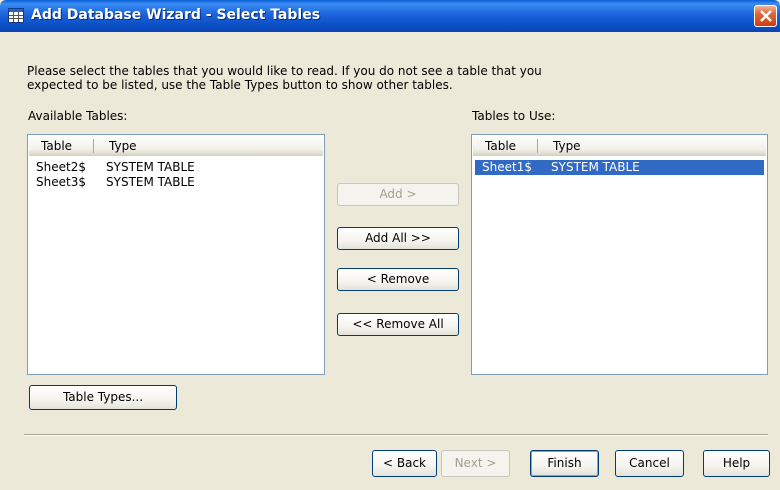 This screenshot has height=490, width=780. I want to click on cell-table: Sheet3$, so click(61, 182).